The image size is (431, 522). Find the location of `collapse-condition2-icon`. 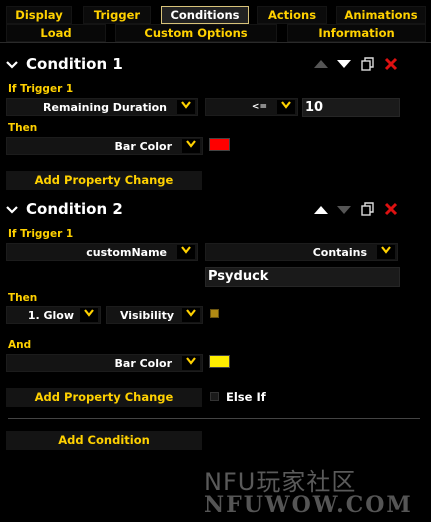

collapse-condition2-icon is located at coordinates (12, 211).